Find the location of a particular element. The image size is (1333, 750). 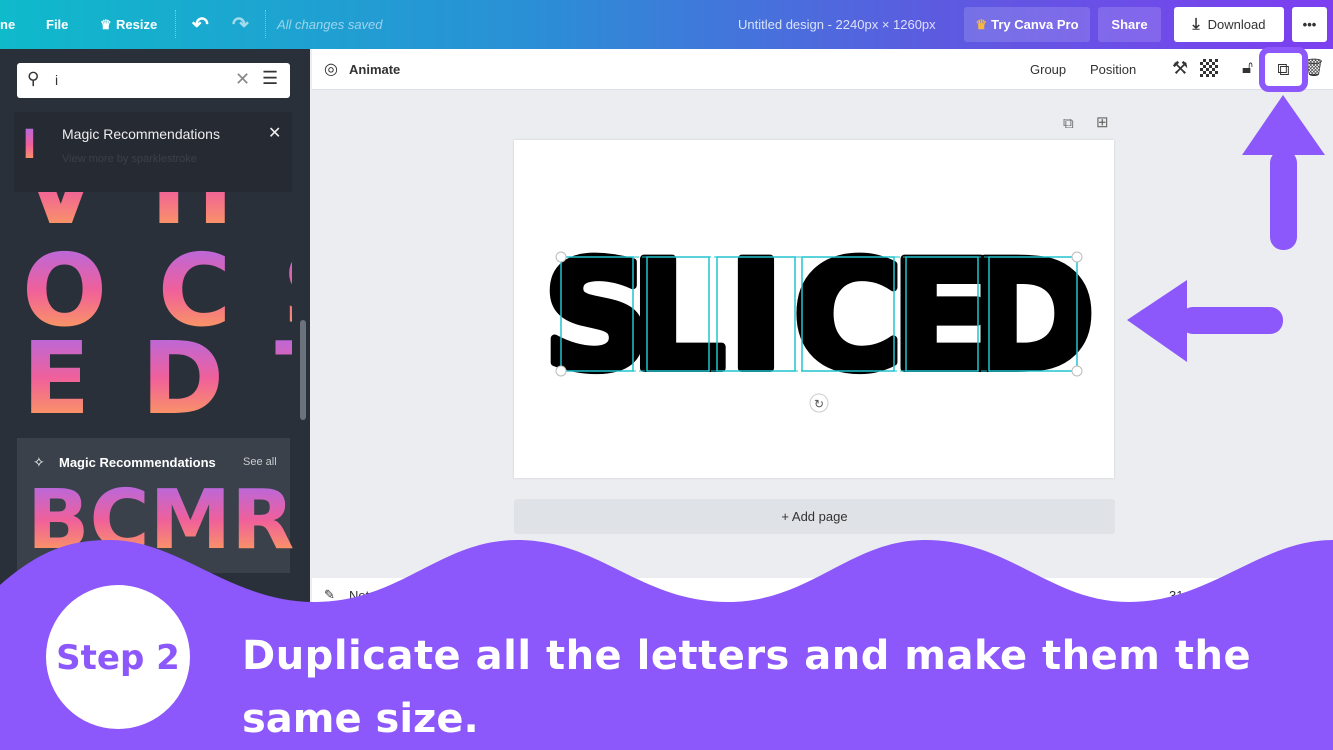

left-arrow-shaft is located at coordinates (1231, 320).